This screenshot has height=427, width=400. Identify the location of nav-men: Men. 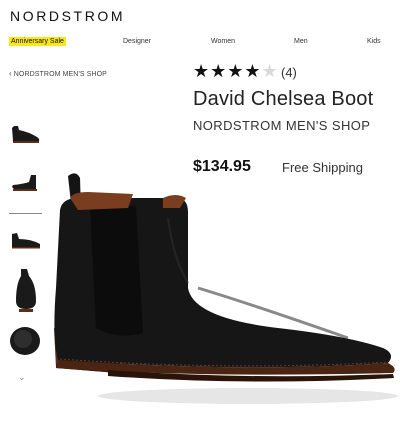
(301, 41).